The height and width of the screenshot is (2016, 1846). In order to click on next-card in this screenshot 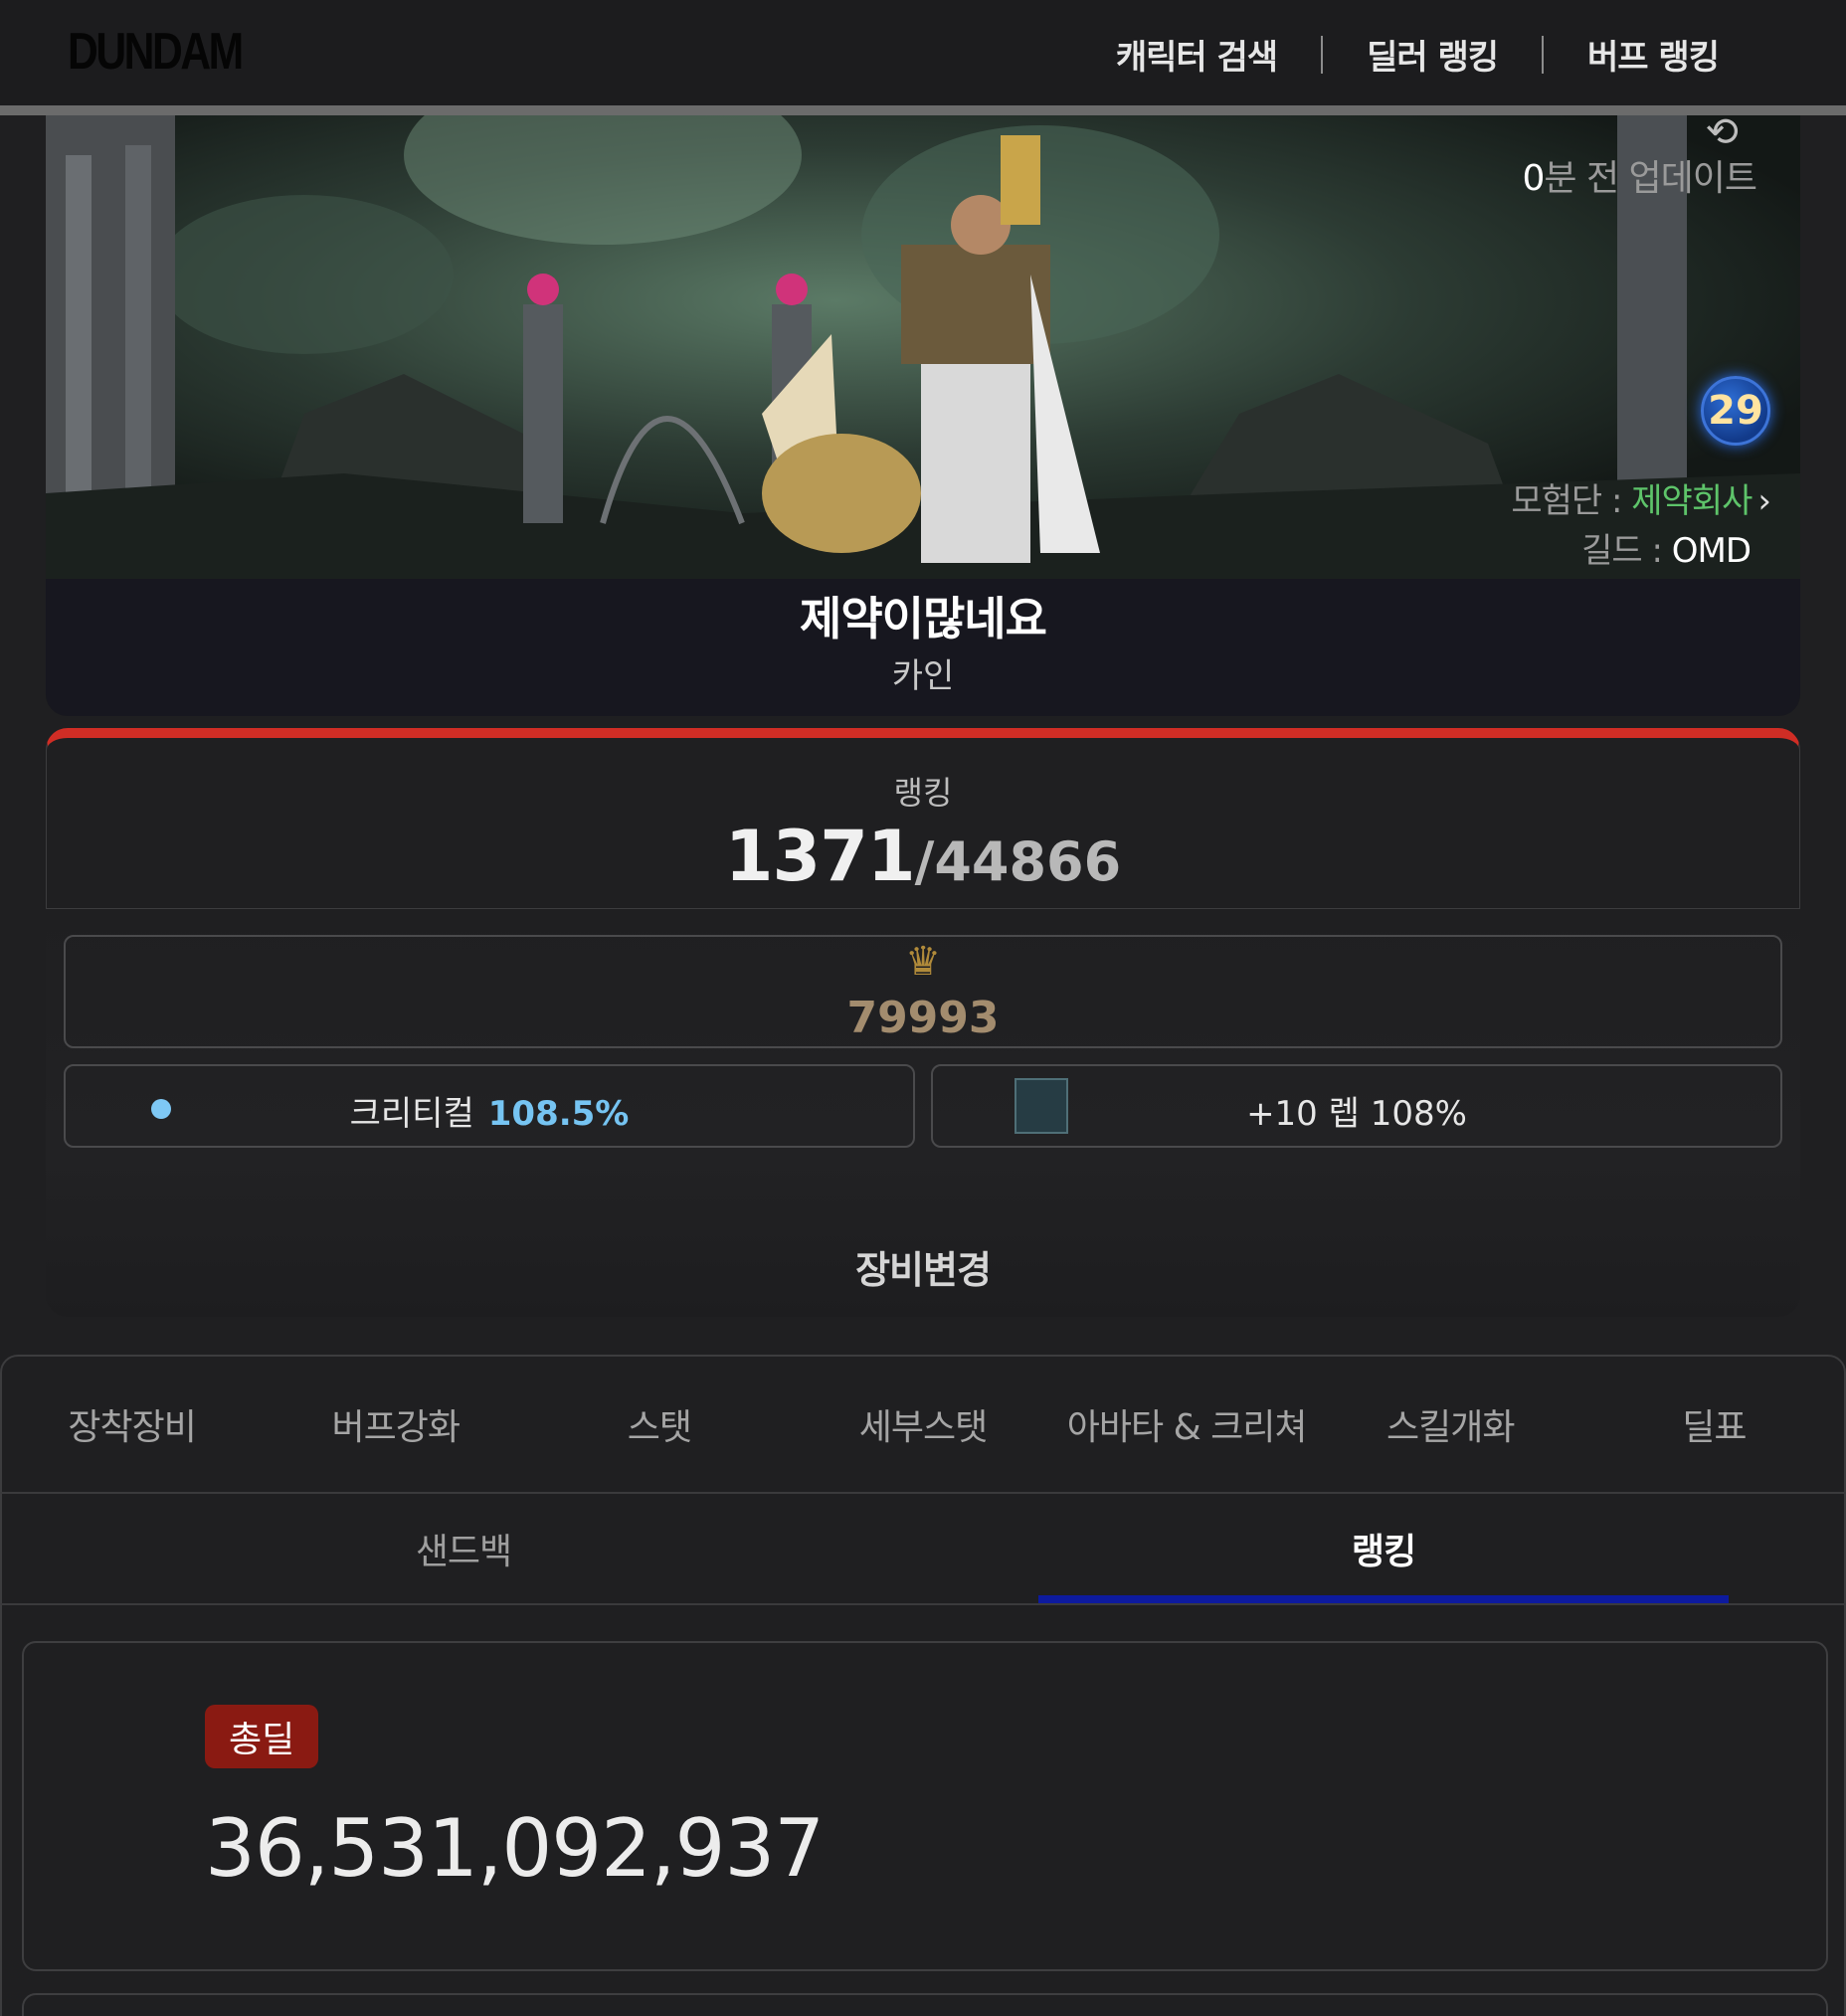, I will do `click(925, 2005)`.